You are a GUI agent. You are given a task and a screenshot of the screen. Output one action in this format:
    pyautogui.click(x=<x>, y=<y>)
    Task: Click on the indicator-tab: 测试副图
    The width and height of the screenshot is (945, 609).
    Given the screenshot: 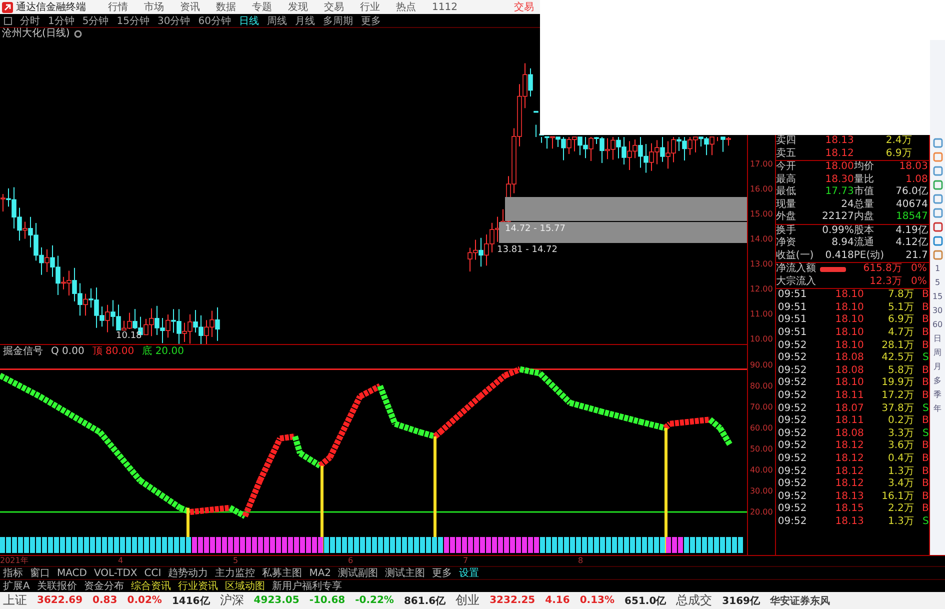 What is the action you would take?
    pyautogui.click(x=358, y=573)
    